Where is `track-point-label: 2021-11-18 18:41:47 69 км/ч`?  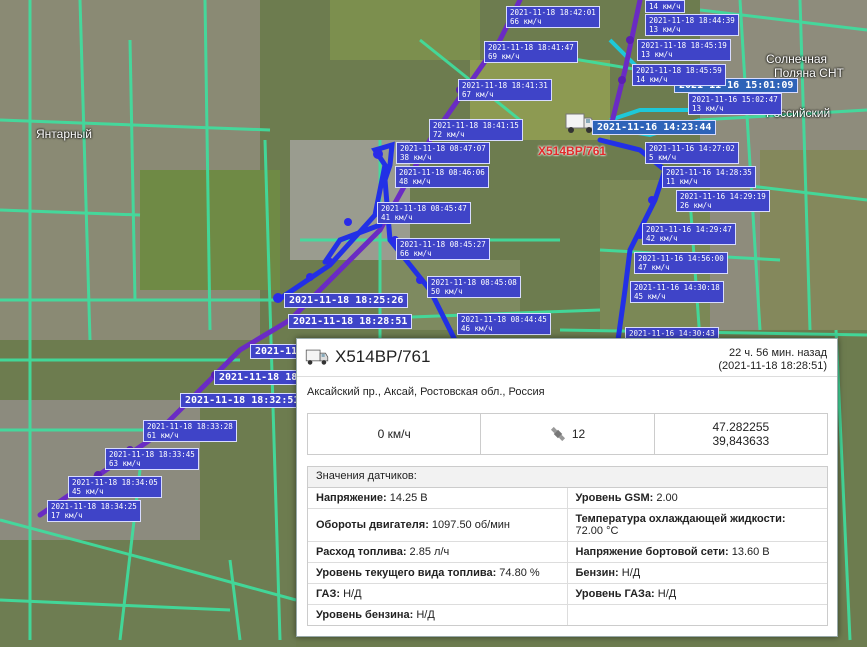
track-point-label: 2021-11-18 18:41:47 69 км/ч is located at coordinates (531, 52).